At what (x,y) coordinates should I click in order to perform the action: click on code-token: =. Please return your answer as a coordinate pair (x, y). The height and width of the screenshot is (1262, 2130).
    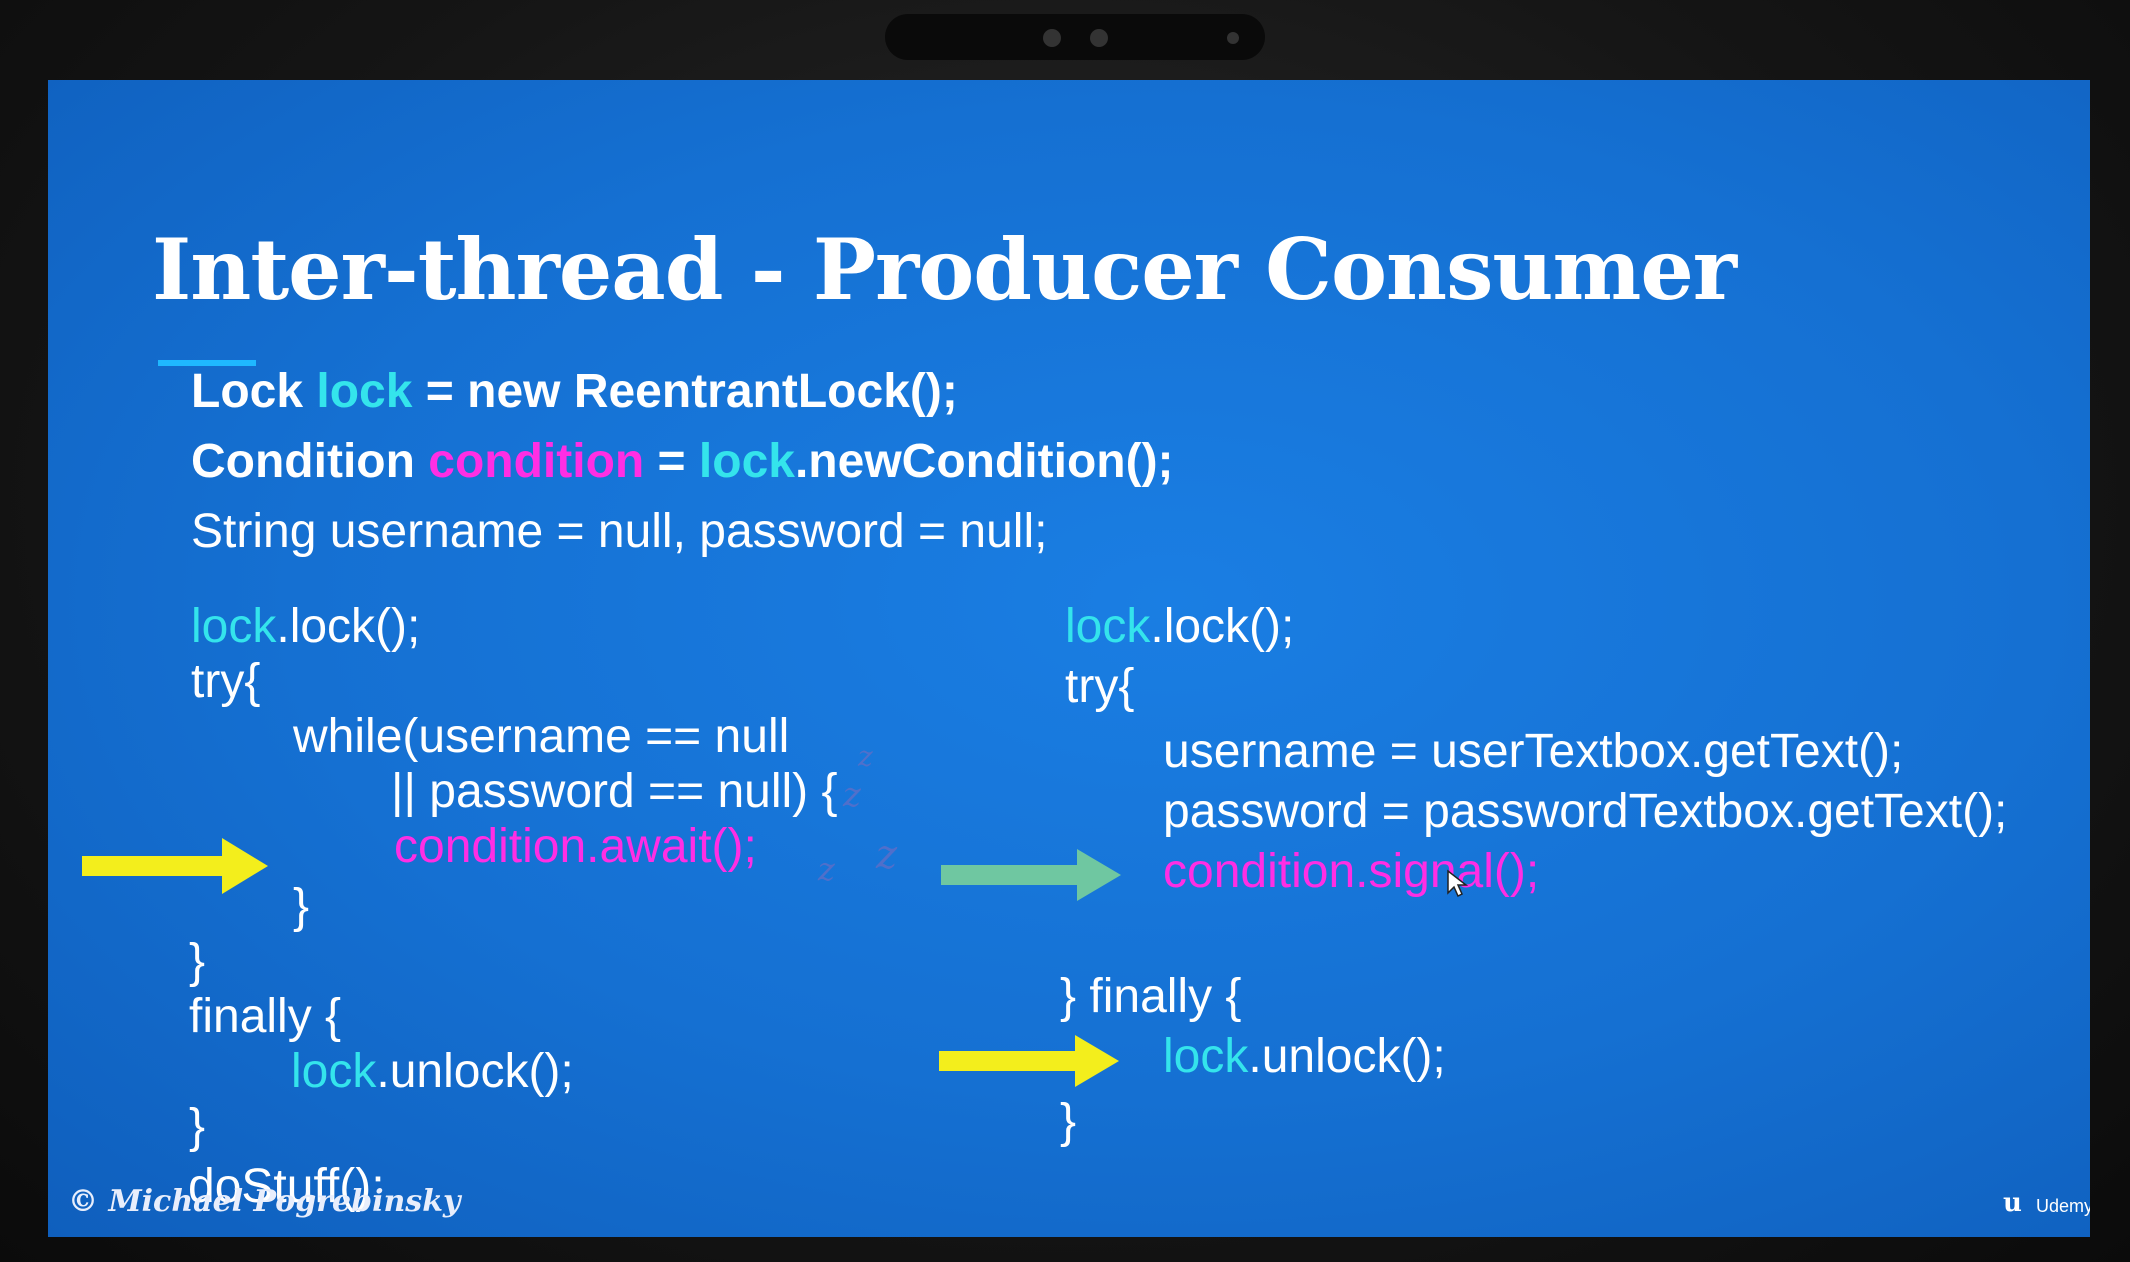
    Looking at the image, I should click on (671, 461).